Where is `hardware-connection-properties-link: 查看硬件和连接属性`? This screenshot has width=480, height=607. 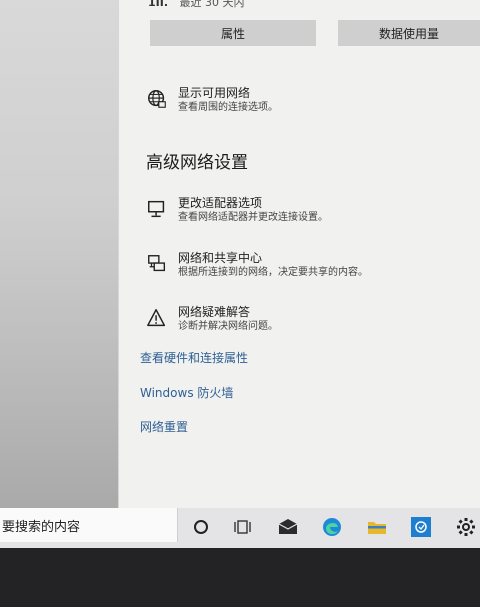
hardware-connection-properties-link: 查看硬件和连接属性 is located at coordinates (194, 357).